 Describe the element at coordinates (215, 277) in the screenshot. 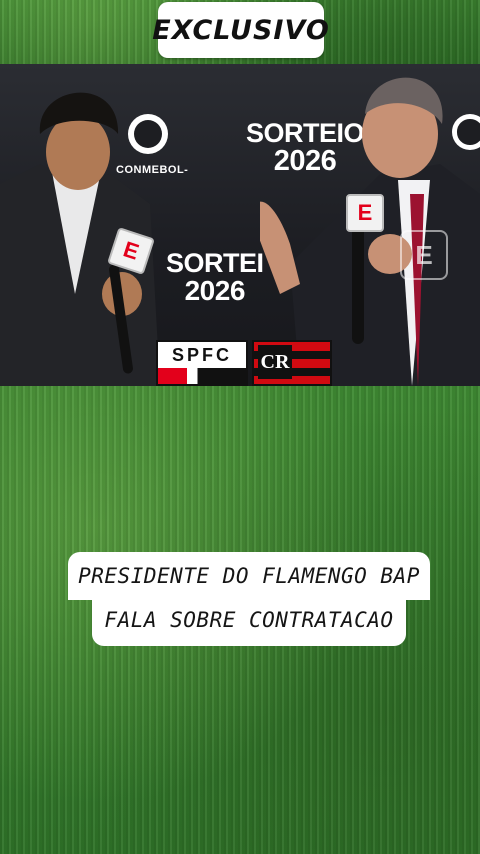

I see `backdrop-event-text-center: SORTEI 2026` at that location.